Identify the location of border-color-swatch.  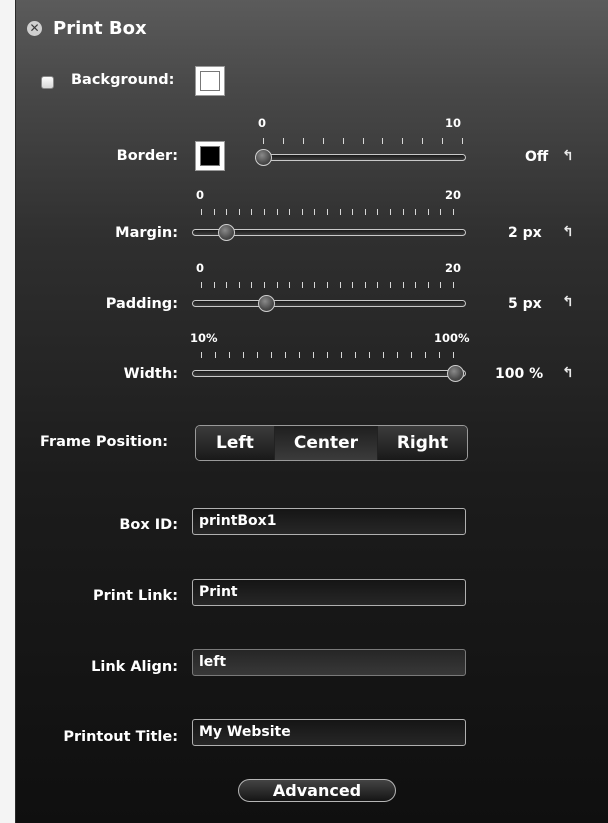
(210, 156).